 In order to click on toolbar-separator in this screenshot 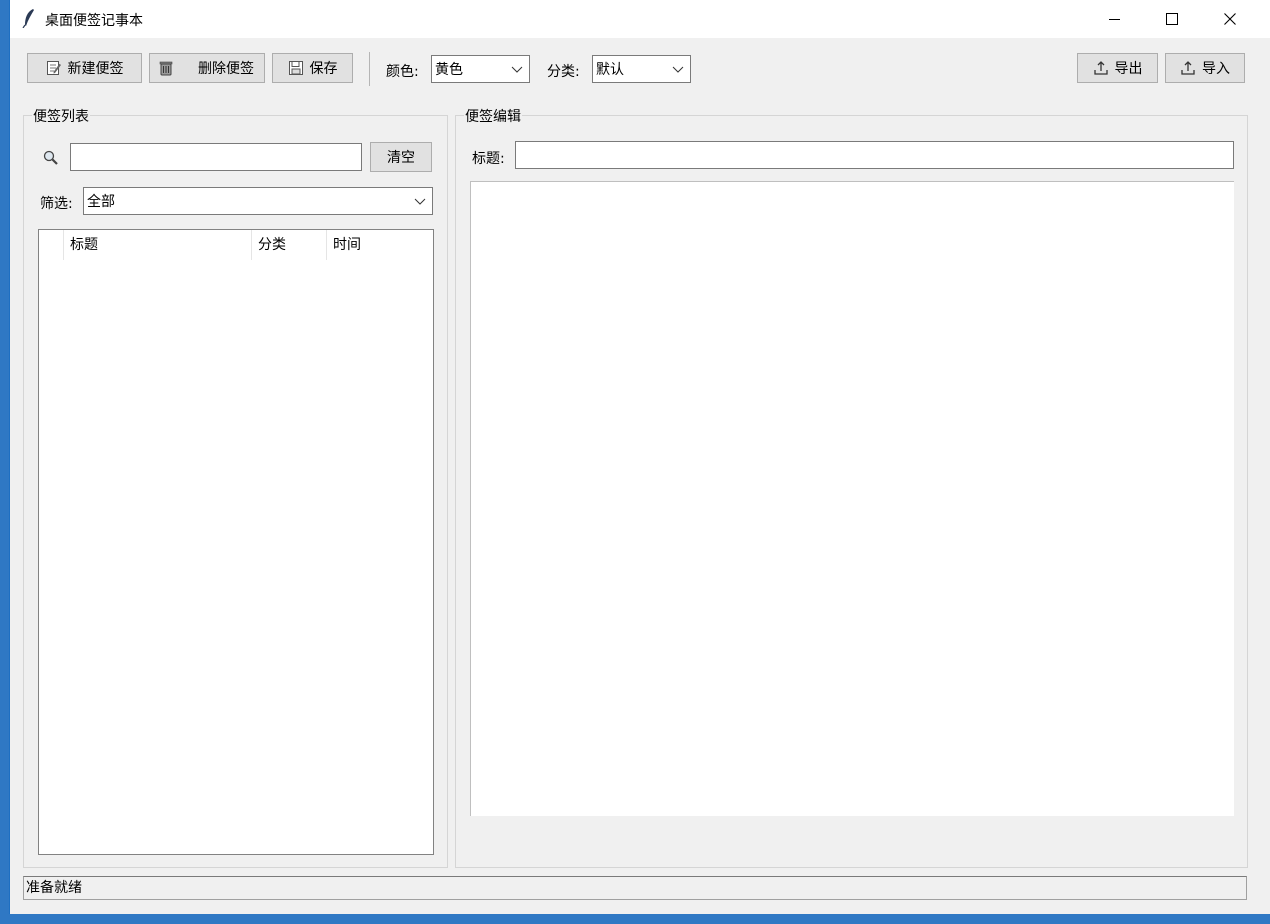, I will do `click(369, 69)`.